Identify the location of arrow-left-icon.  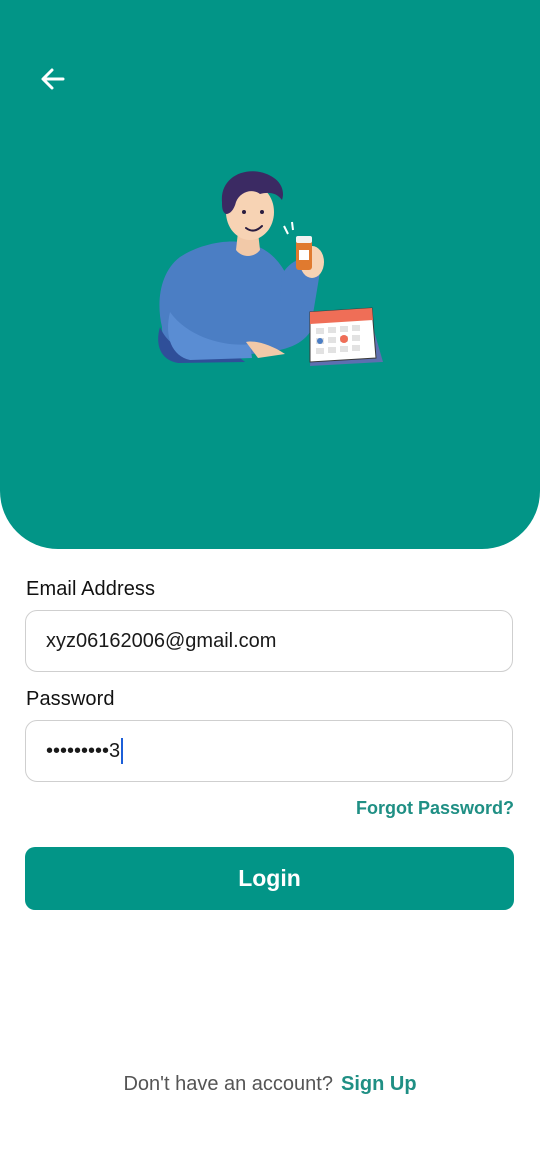
(53, 79).